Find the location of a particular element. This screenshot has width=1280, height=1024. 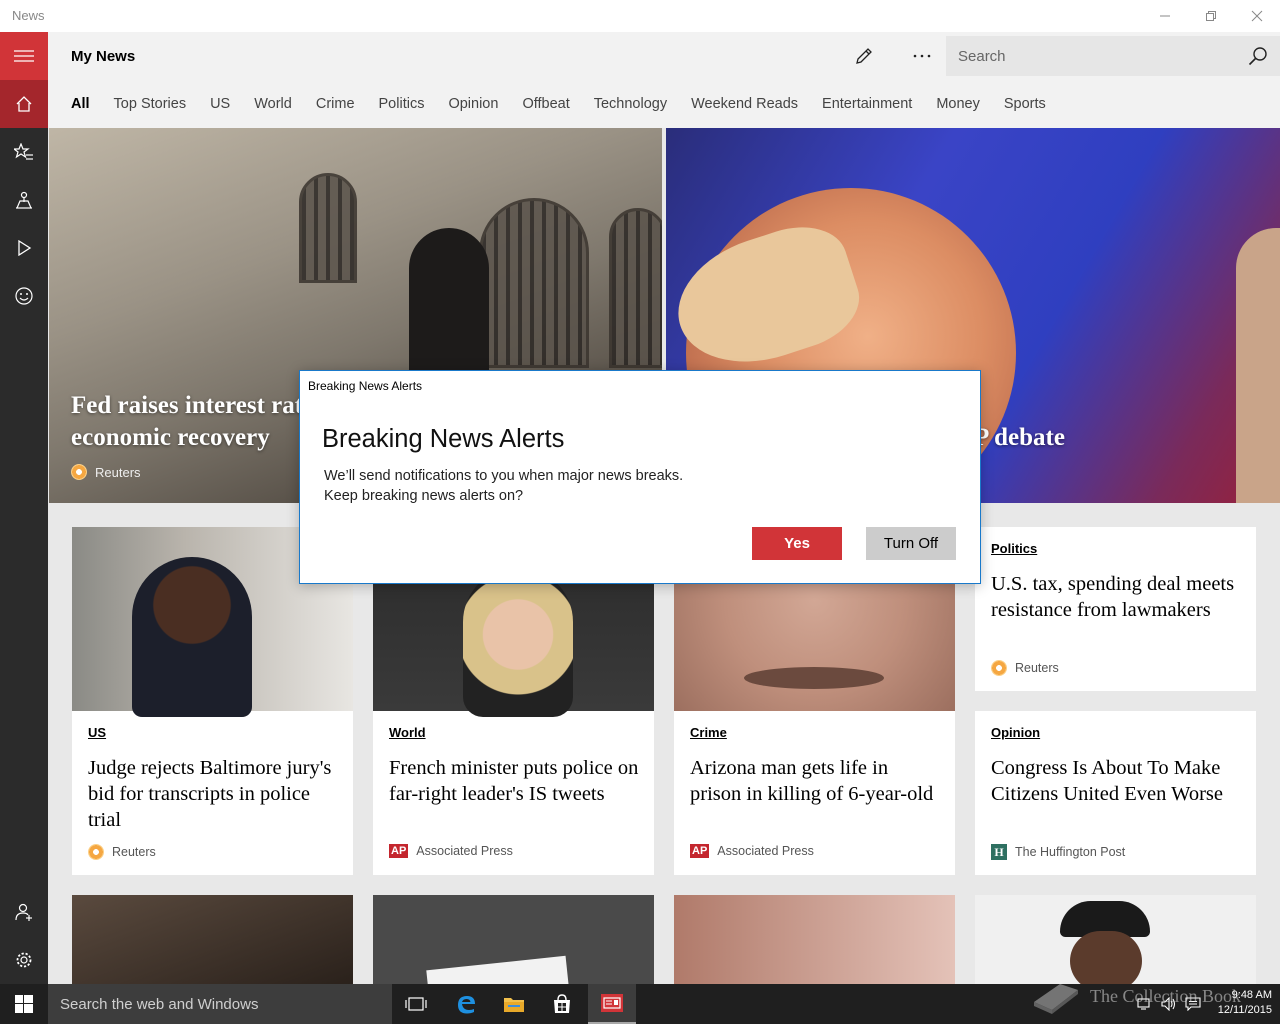

more-icon is located at coordinates (922, 56).